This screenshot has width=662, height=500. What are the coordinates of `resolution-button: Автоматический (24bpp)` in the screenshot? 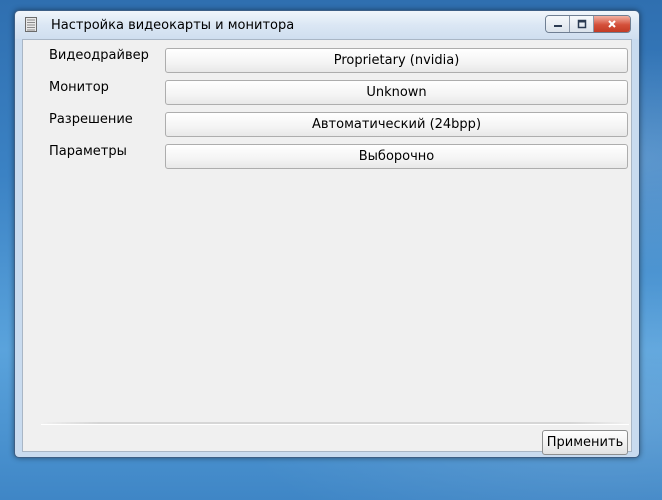 It's located at (396, 124).